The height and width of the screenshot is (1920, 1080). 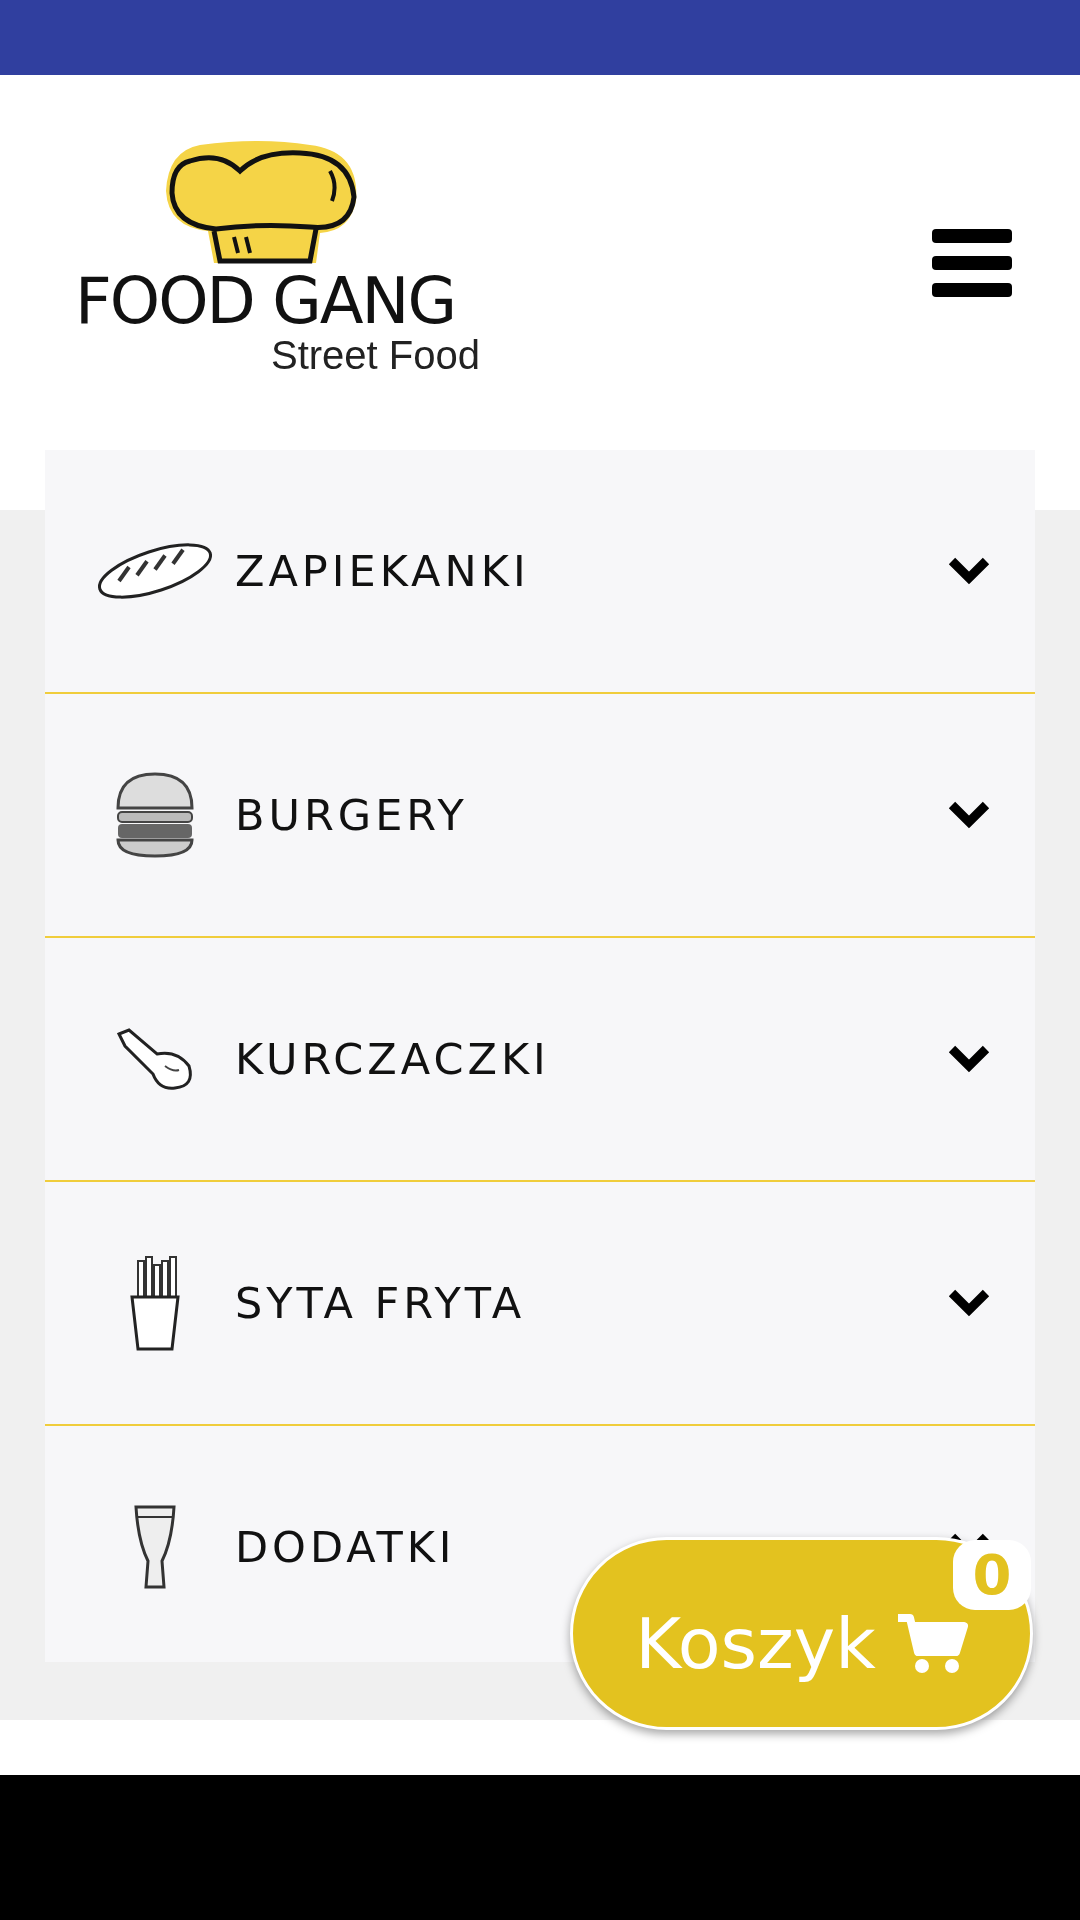 What do you see at coordinates (392, 1059) in the screenshot?
I see `category-label: KURCZACZKI` at bounding box center [392, 1059].